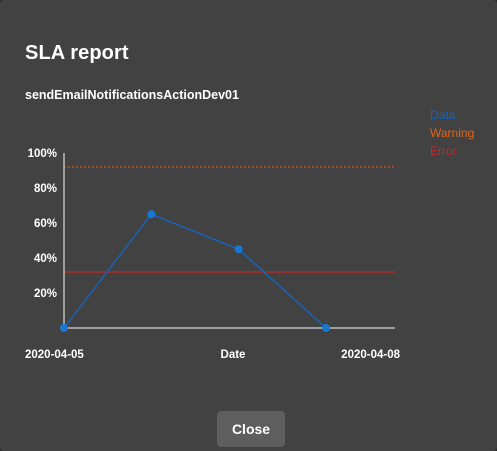 The height and width of the screenshot is (451, 497). What do you see at coordinates (195, 271) in the screenshot?
I see `data-series-line` at bounding box center [195, 271].